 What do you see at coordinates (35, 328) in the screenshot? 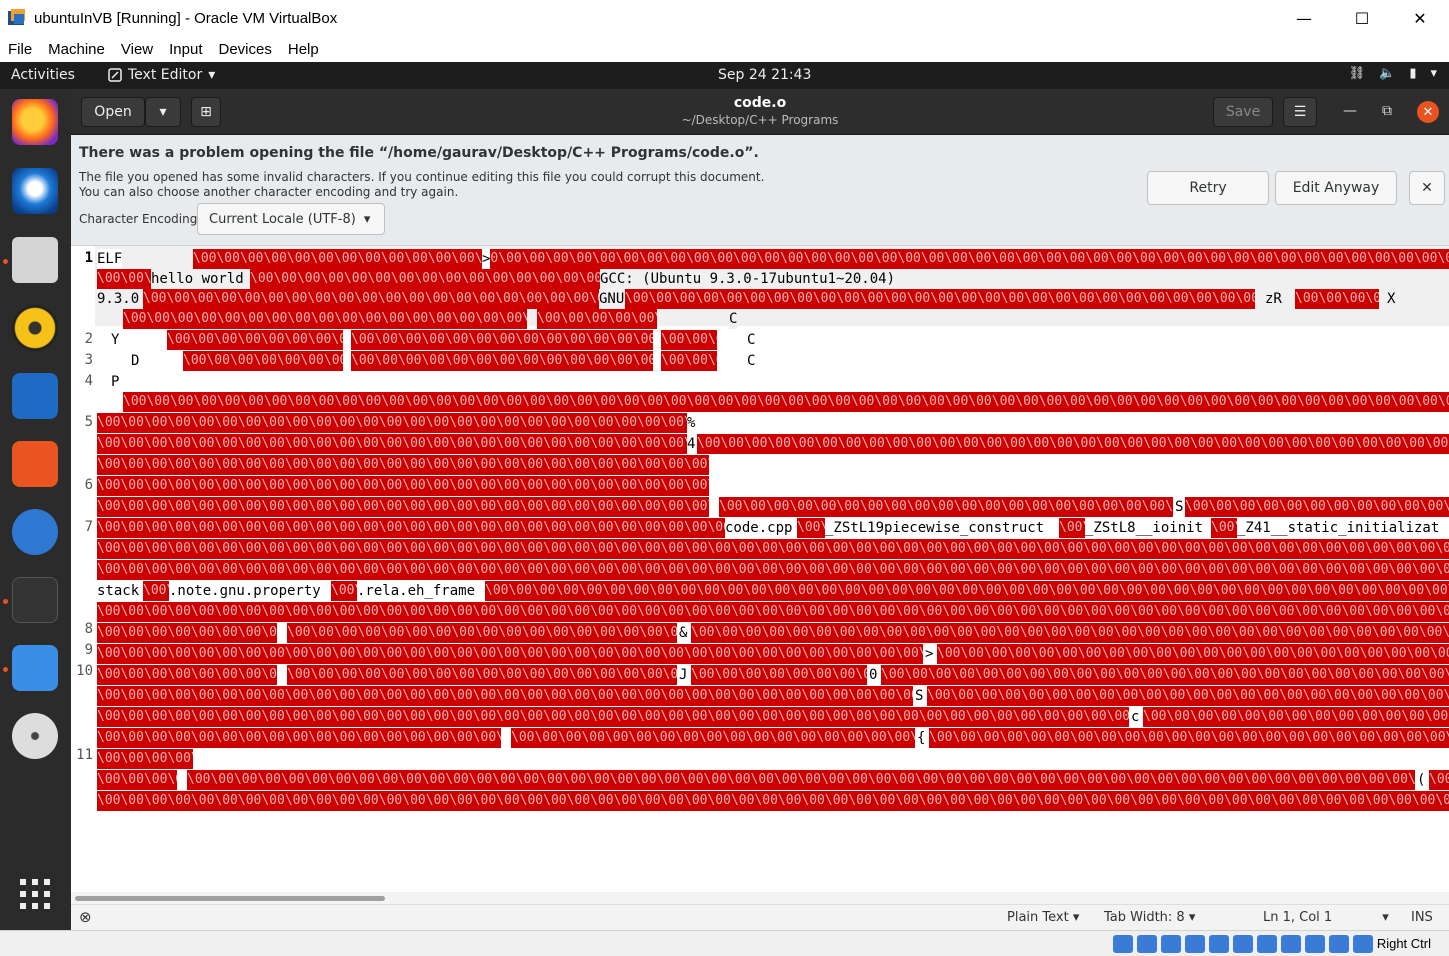
I see `rhythmbox-icon` at bounding box center [35, 328].